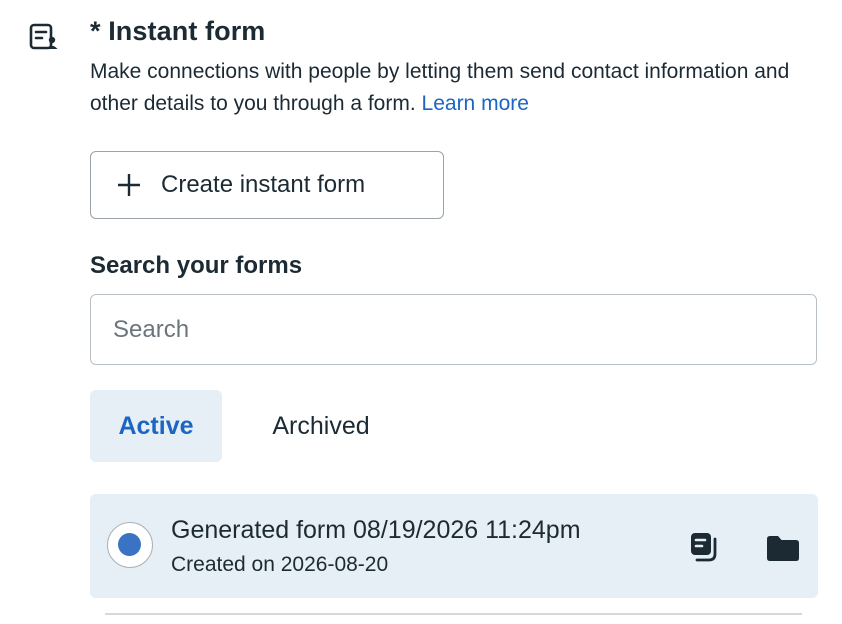  Describe the element at coordinates (704, 547) in the screenshot. I see `duplicate-icon` at that location.